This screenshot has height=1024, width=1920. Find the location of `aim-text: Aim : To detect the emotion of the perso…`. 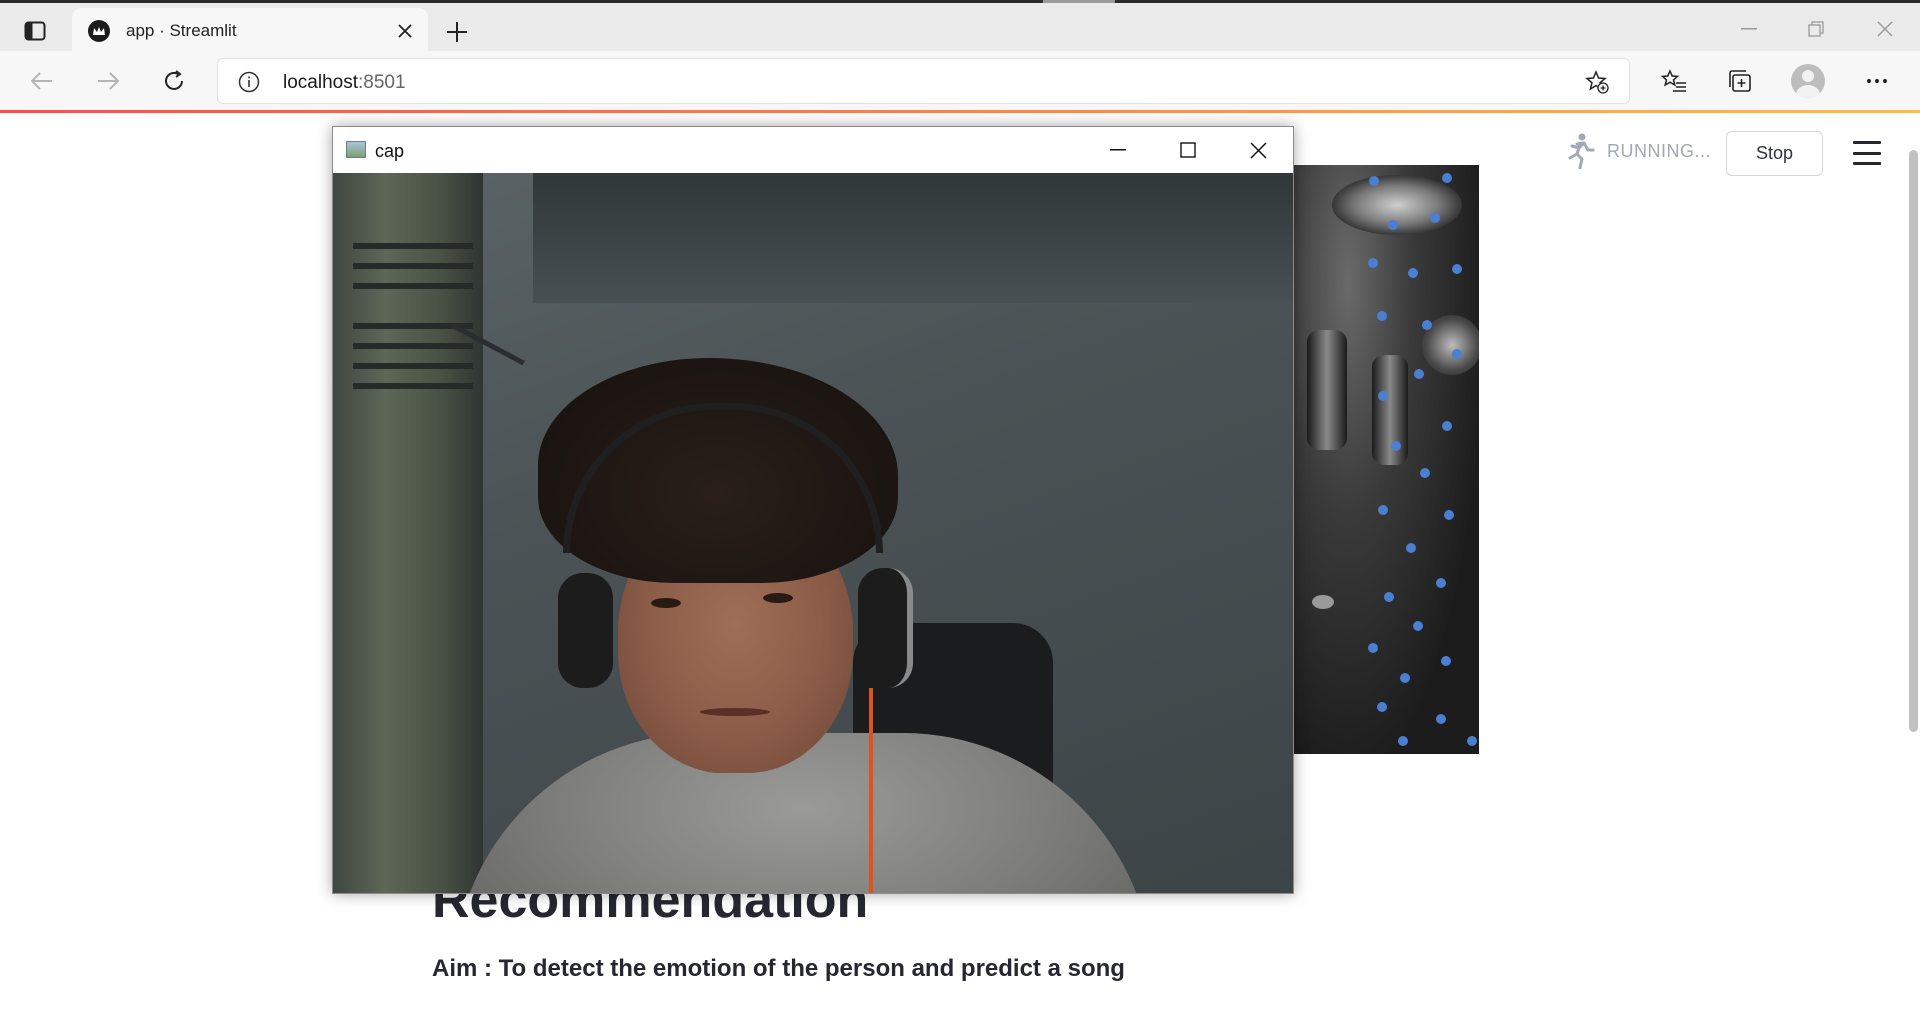

aim-text: Aim : To detect the emotion of the perso… is located at coordinates (778, 968).